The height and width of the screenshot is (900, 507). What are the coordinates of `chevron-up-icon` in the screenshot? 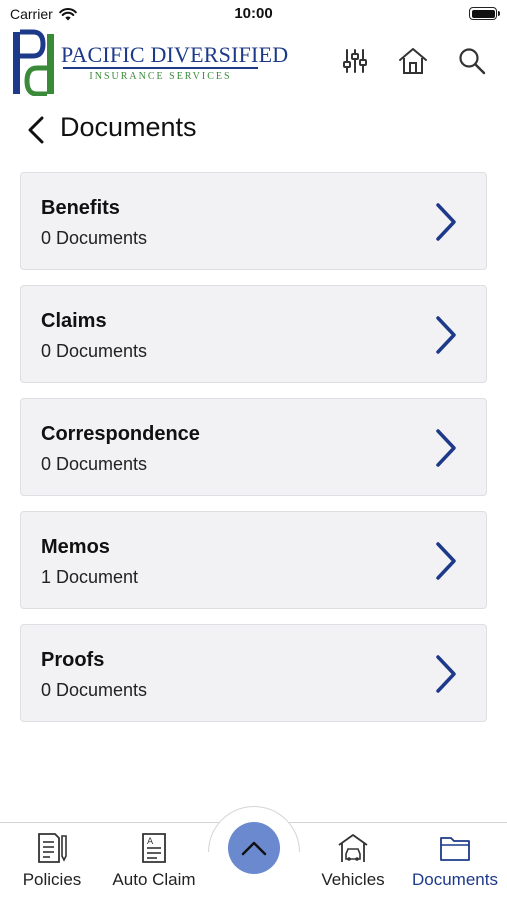 It's located at (254, 848).